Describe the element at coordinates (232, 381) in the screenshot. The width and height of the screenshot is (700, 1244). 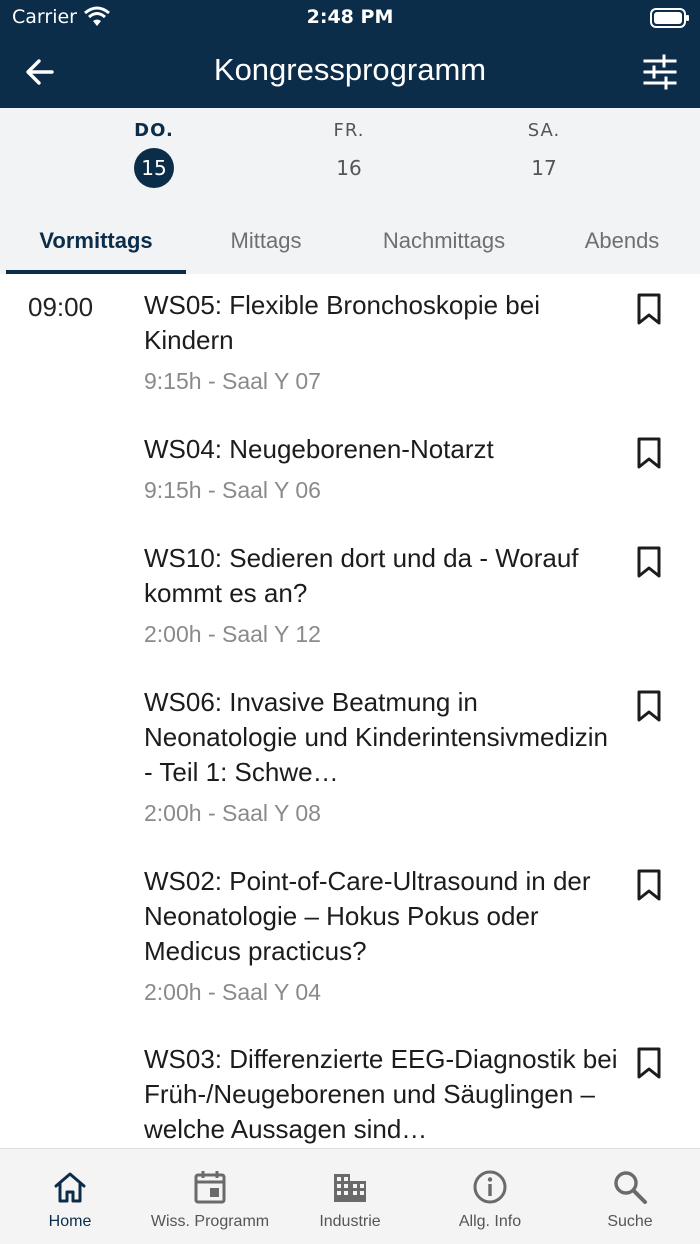
I see `session-meta: 9:15h - Saal Y 07` at that location.